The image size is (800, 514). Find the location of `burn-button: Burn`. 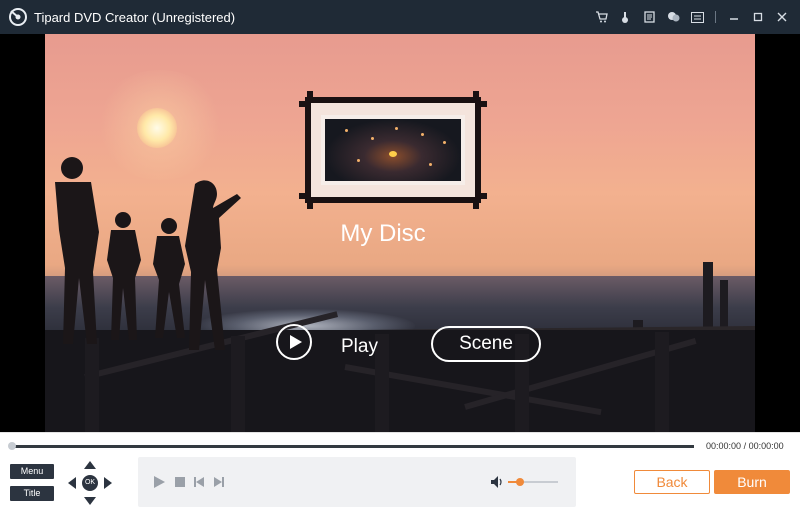

burn-button: Burn is located at coordinates (752, 482).